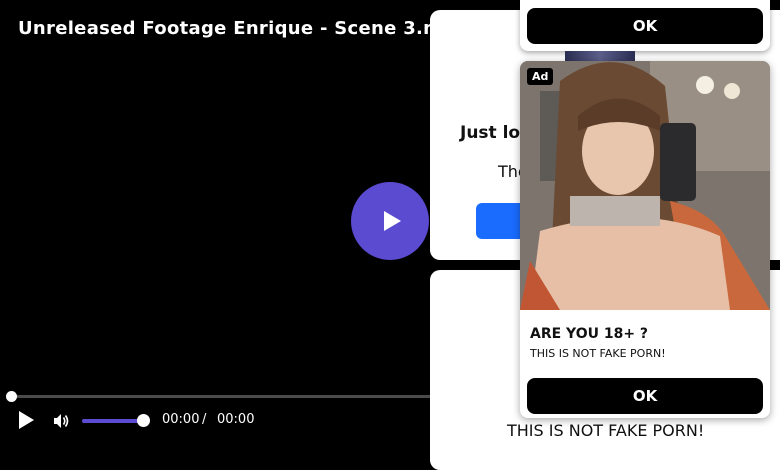 This screenshot has height=470, width=780. What do you see at coordinates (11, 396) in the screenshot?
I see `progress-handle` at bounding box center [11, 396].